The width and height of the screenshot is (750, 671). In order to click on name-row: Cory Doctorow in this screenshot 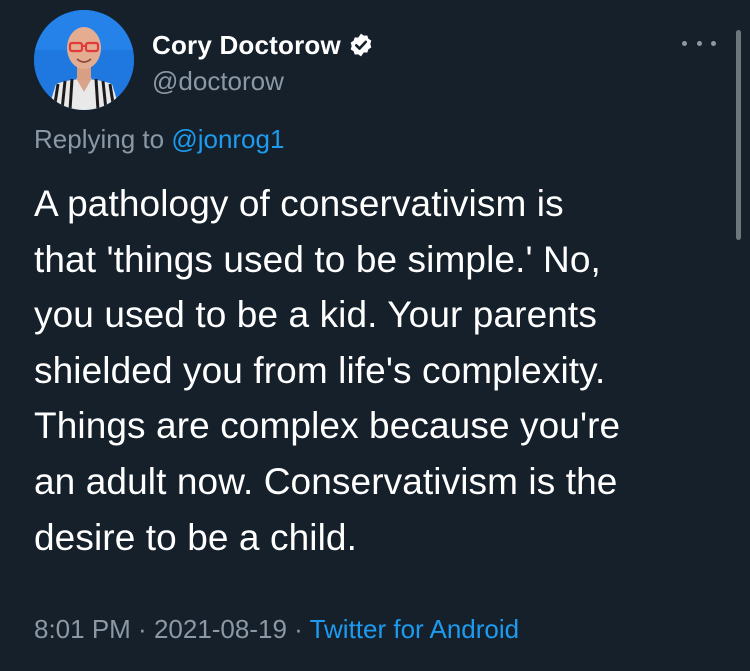, I will do `click(263, 45)`.